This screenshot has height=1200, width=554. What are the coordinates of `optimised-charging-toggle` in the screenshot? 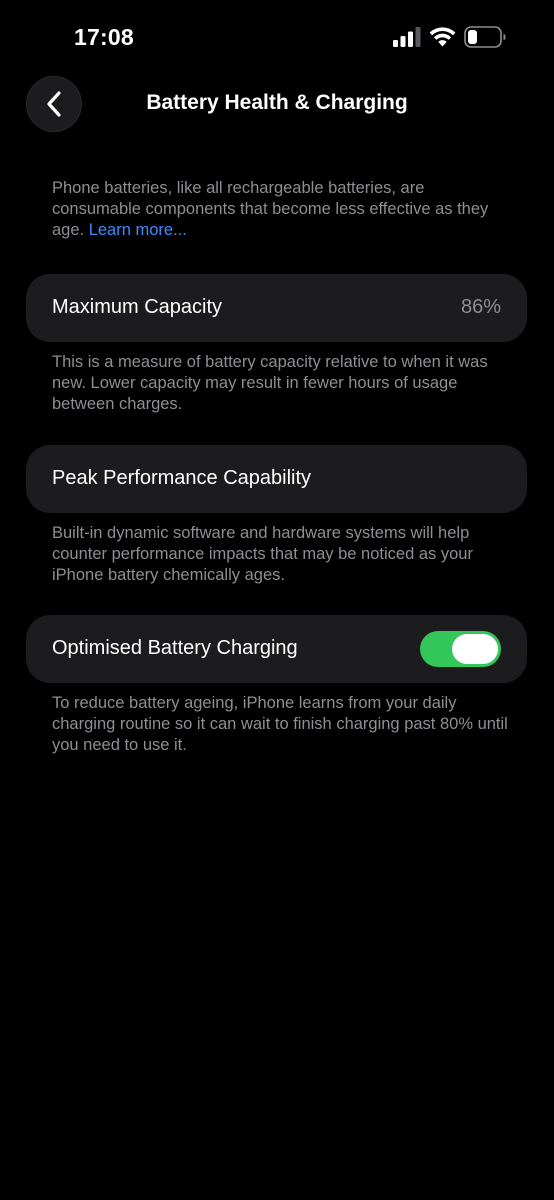 It's located at (460, 649).